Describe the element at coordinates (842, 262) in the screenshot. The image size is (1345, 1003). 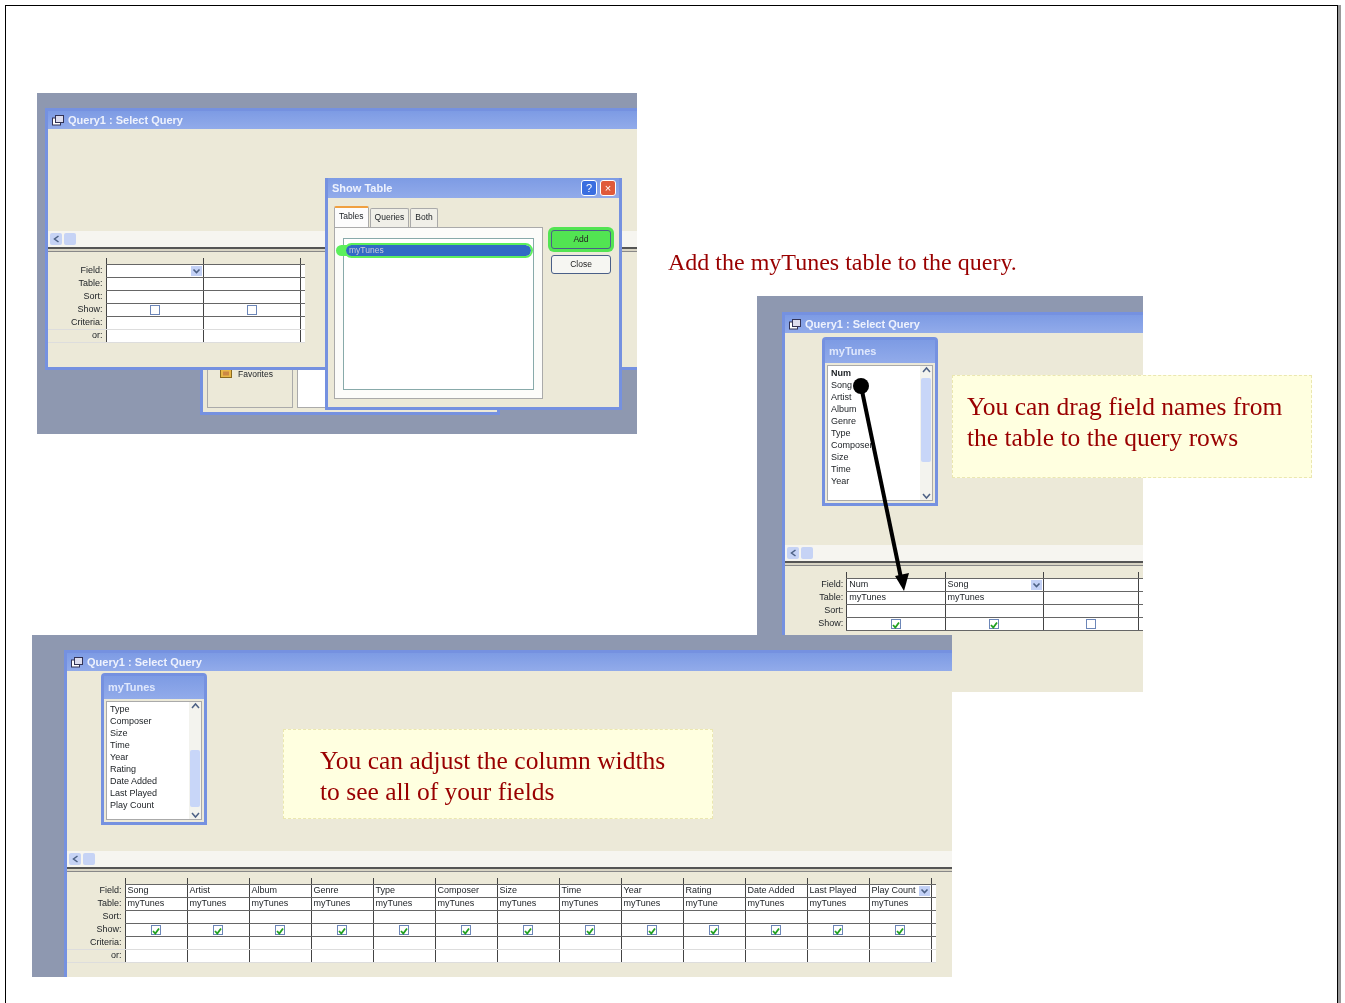
I see `caption: Add the myTunes table to the query.` at that location.